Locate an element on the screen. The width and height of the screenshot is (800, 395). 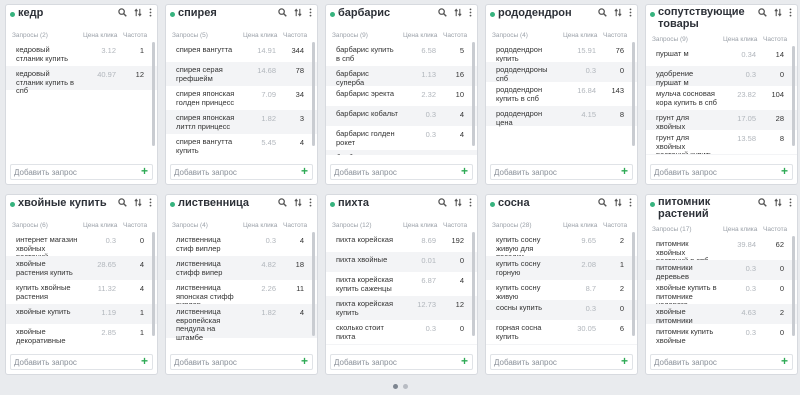
query-row: сосны купить 0.3 0 is located at coordinates (561, 310).